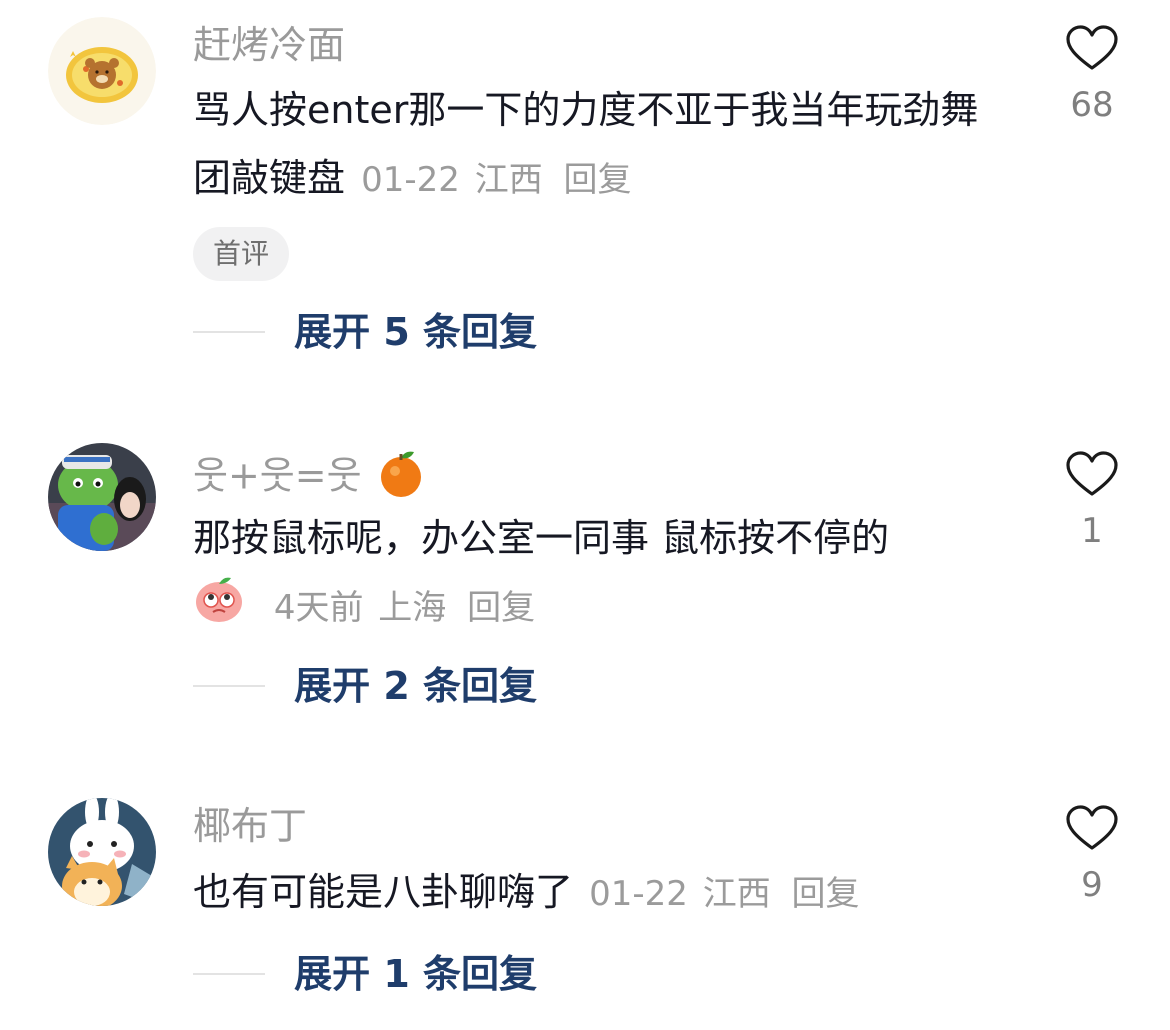 The height and width of the screenshot is (1030, 1170). I want to click on expand-replies-button: 展开 5 条回复, so click(365, 332).